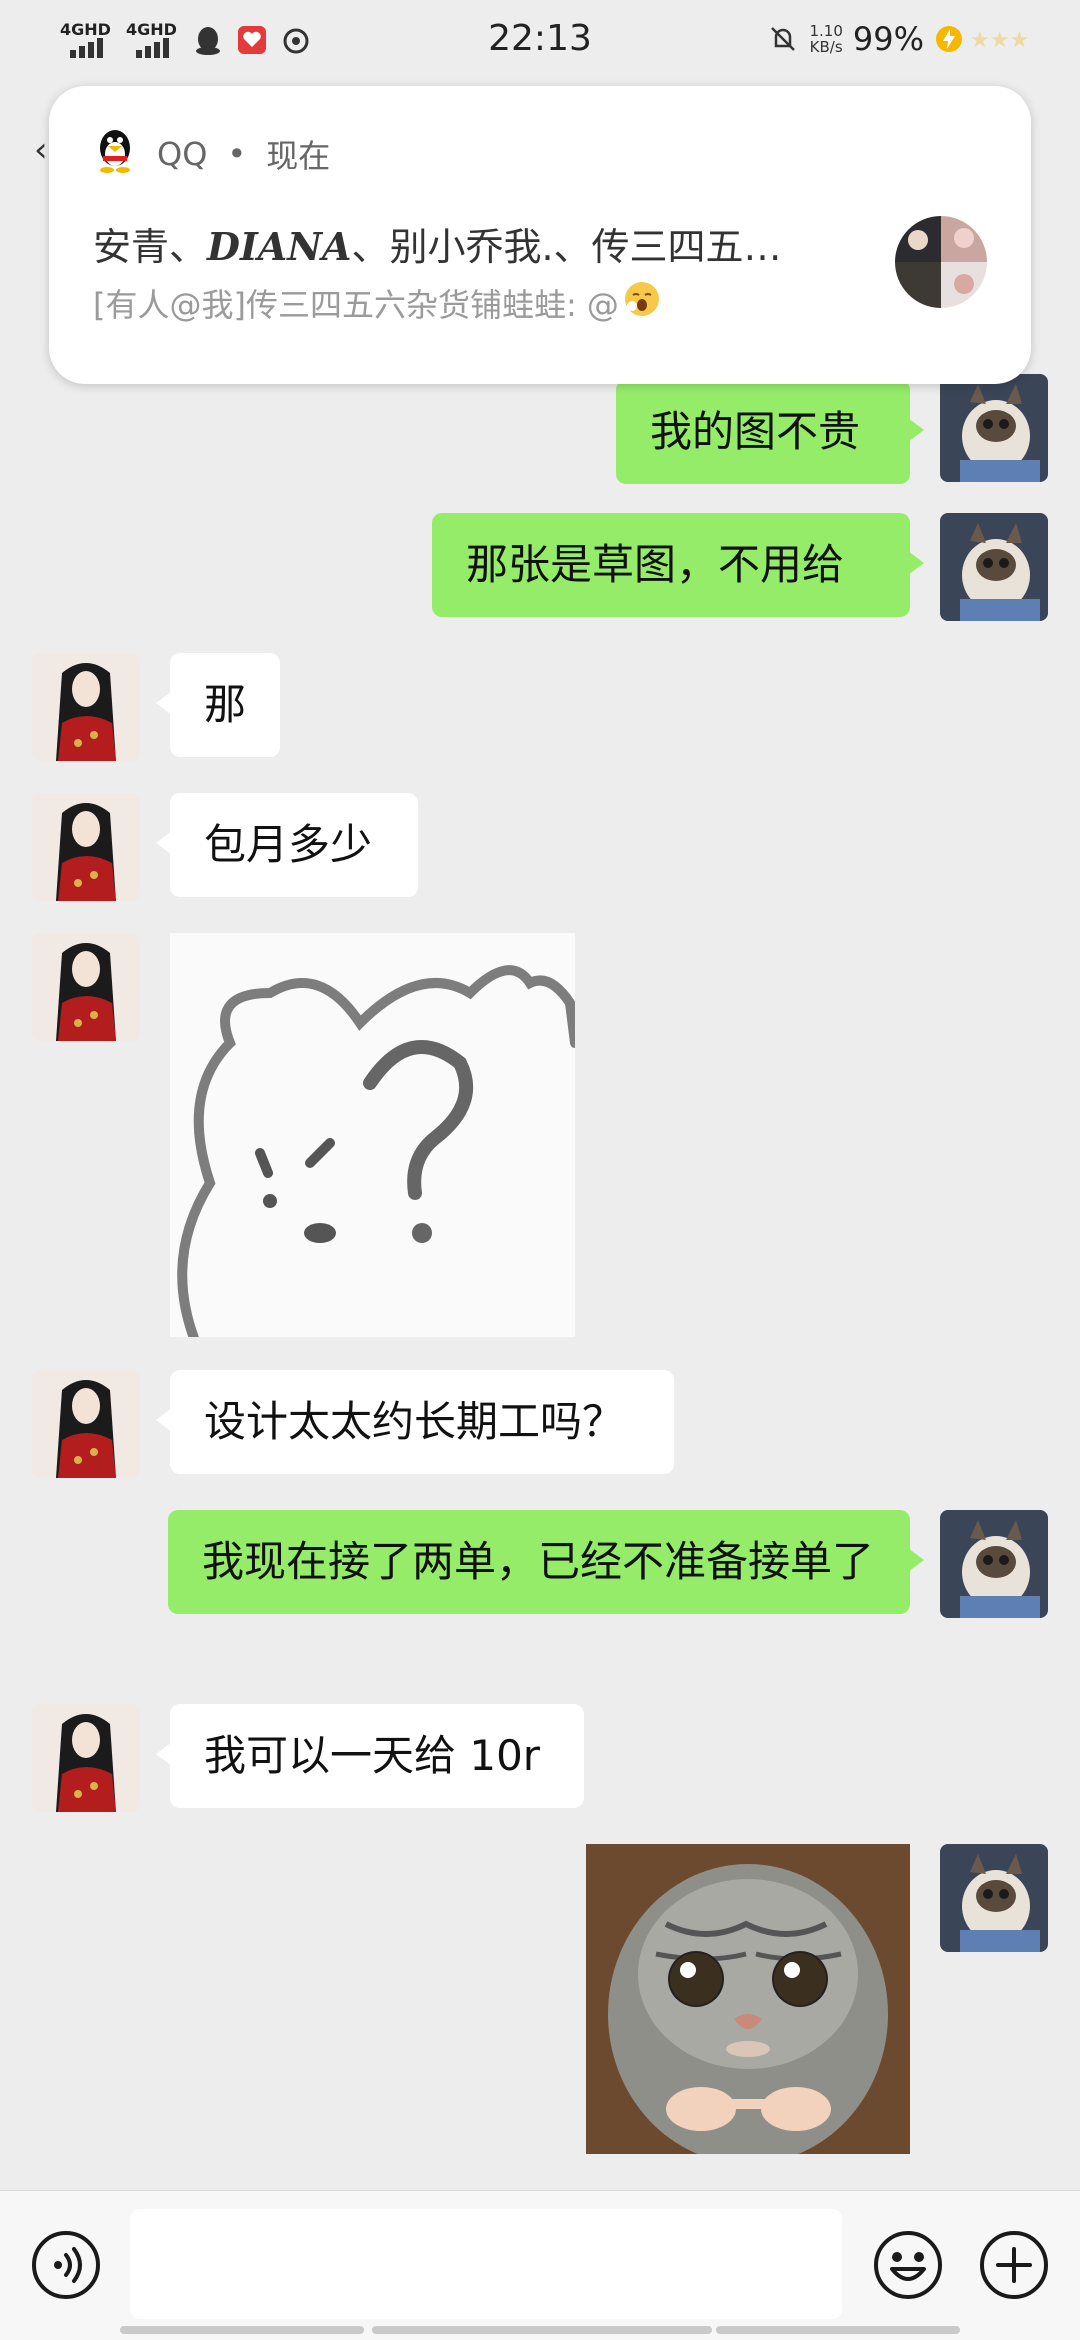 This screenshot has width=1080, height=2340. I want to click on yawning-emoji-icon, so click(642, 303).